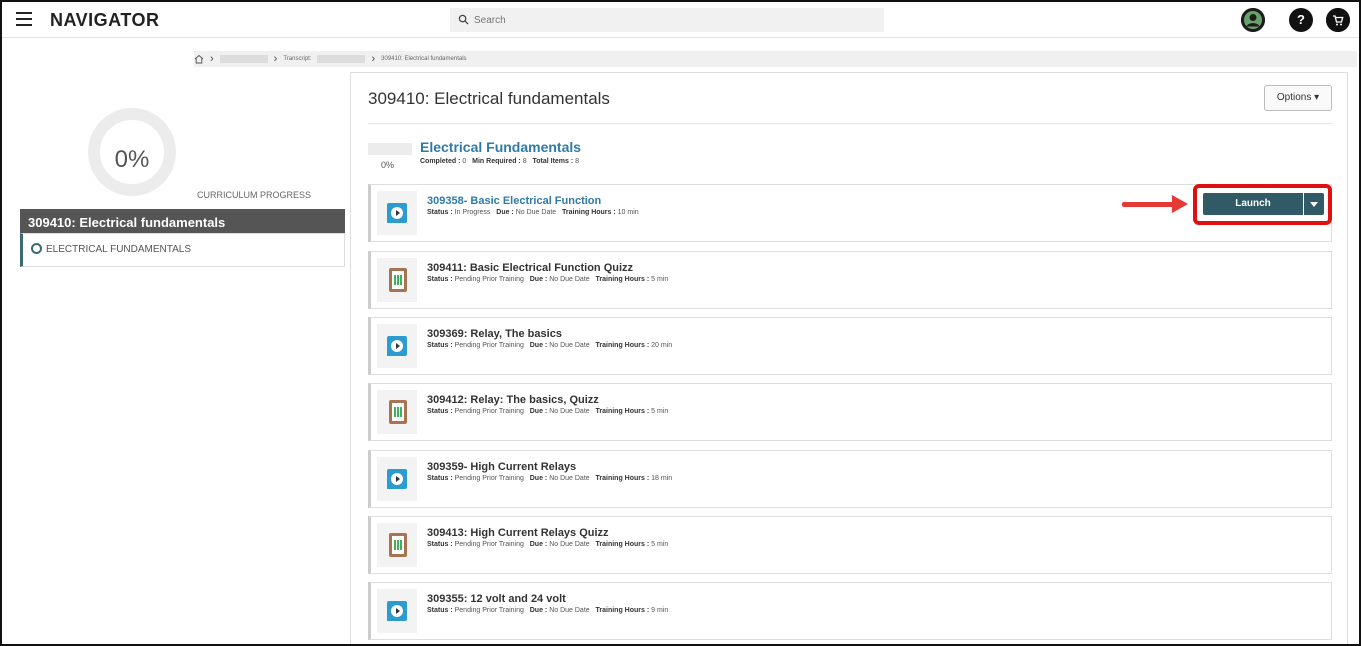 This screenshot has width=1361, height=646. What do you see at coordinates (530, 268) in the screenshot?
I see `item-title: 309411: Basic Electrical Function Quizz` at bounding box center [530, 268].